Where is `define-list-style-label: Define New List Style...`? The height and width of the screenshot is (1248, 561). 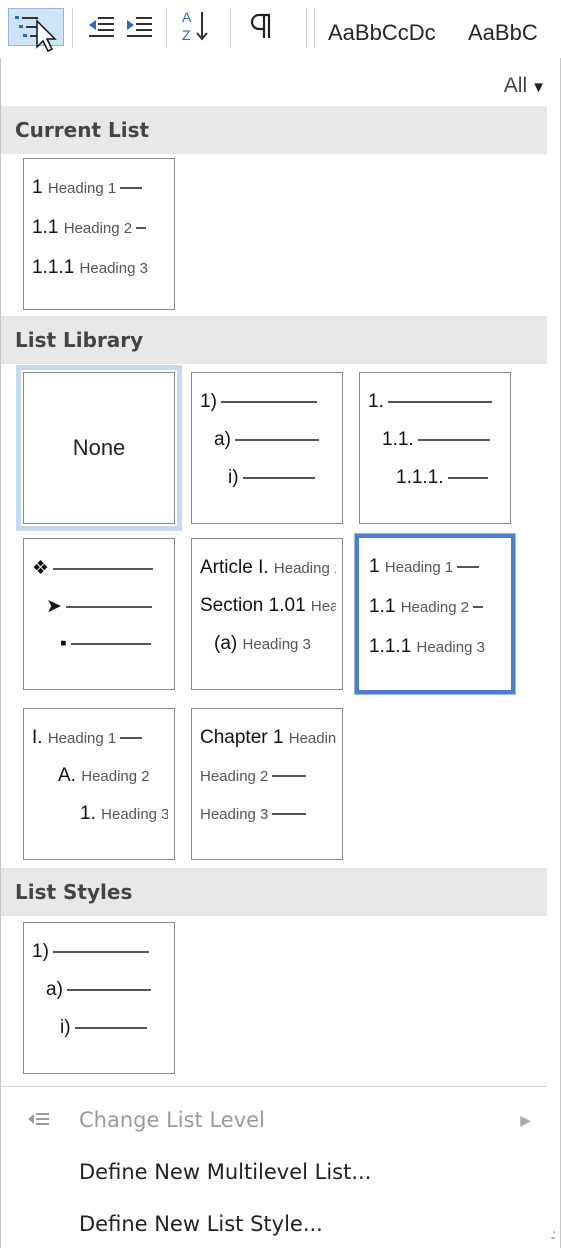
define-list-style-label: Define New List Style... is located at coordinates (201, 1224).